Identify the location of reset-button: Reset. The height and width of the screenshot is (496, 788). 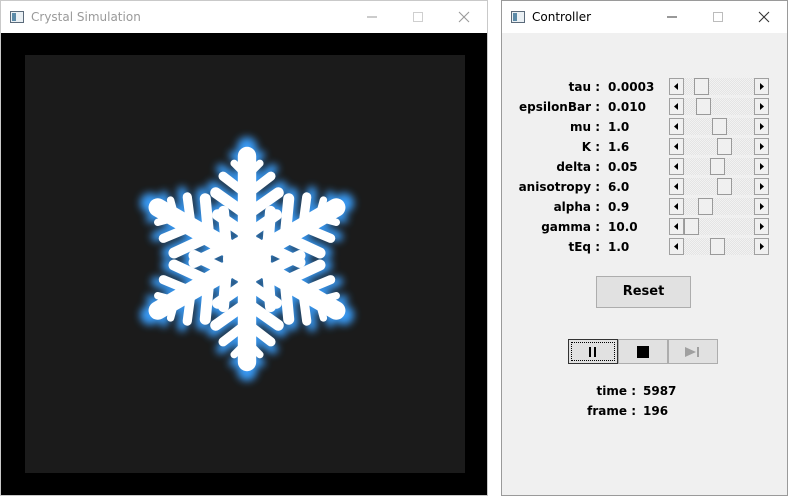
(643, 292).